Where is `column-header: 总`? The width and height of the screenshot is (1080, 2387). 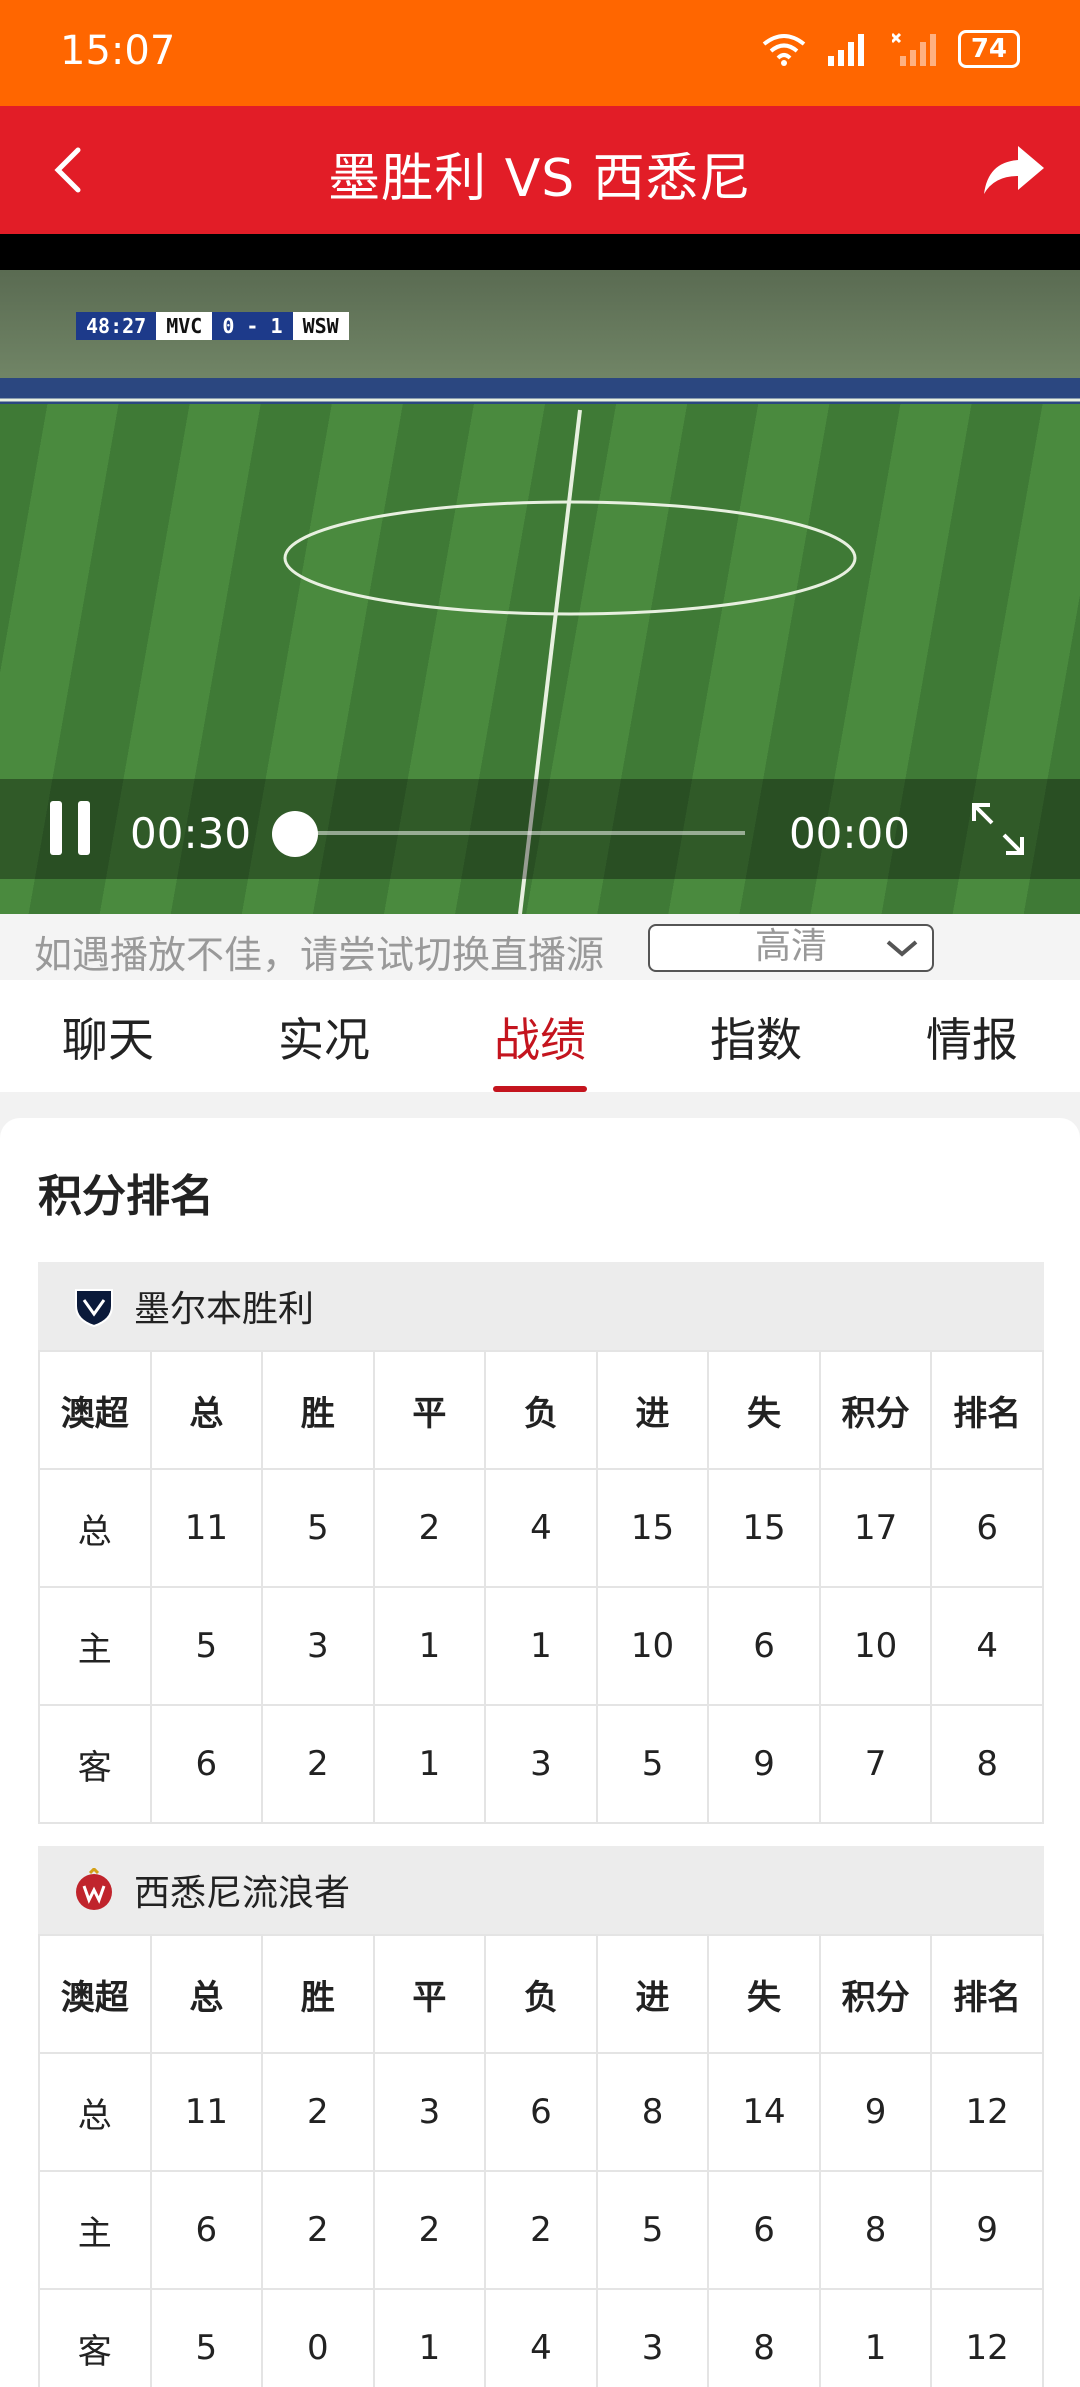
column-header: 总 is located at coordinates (206, 1410).